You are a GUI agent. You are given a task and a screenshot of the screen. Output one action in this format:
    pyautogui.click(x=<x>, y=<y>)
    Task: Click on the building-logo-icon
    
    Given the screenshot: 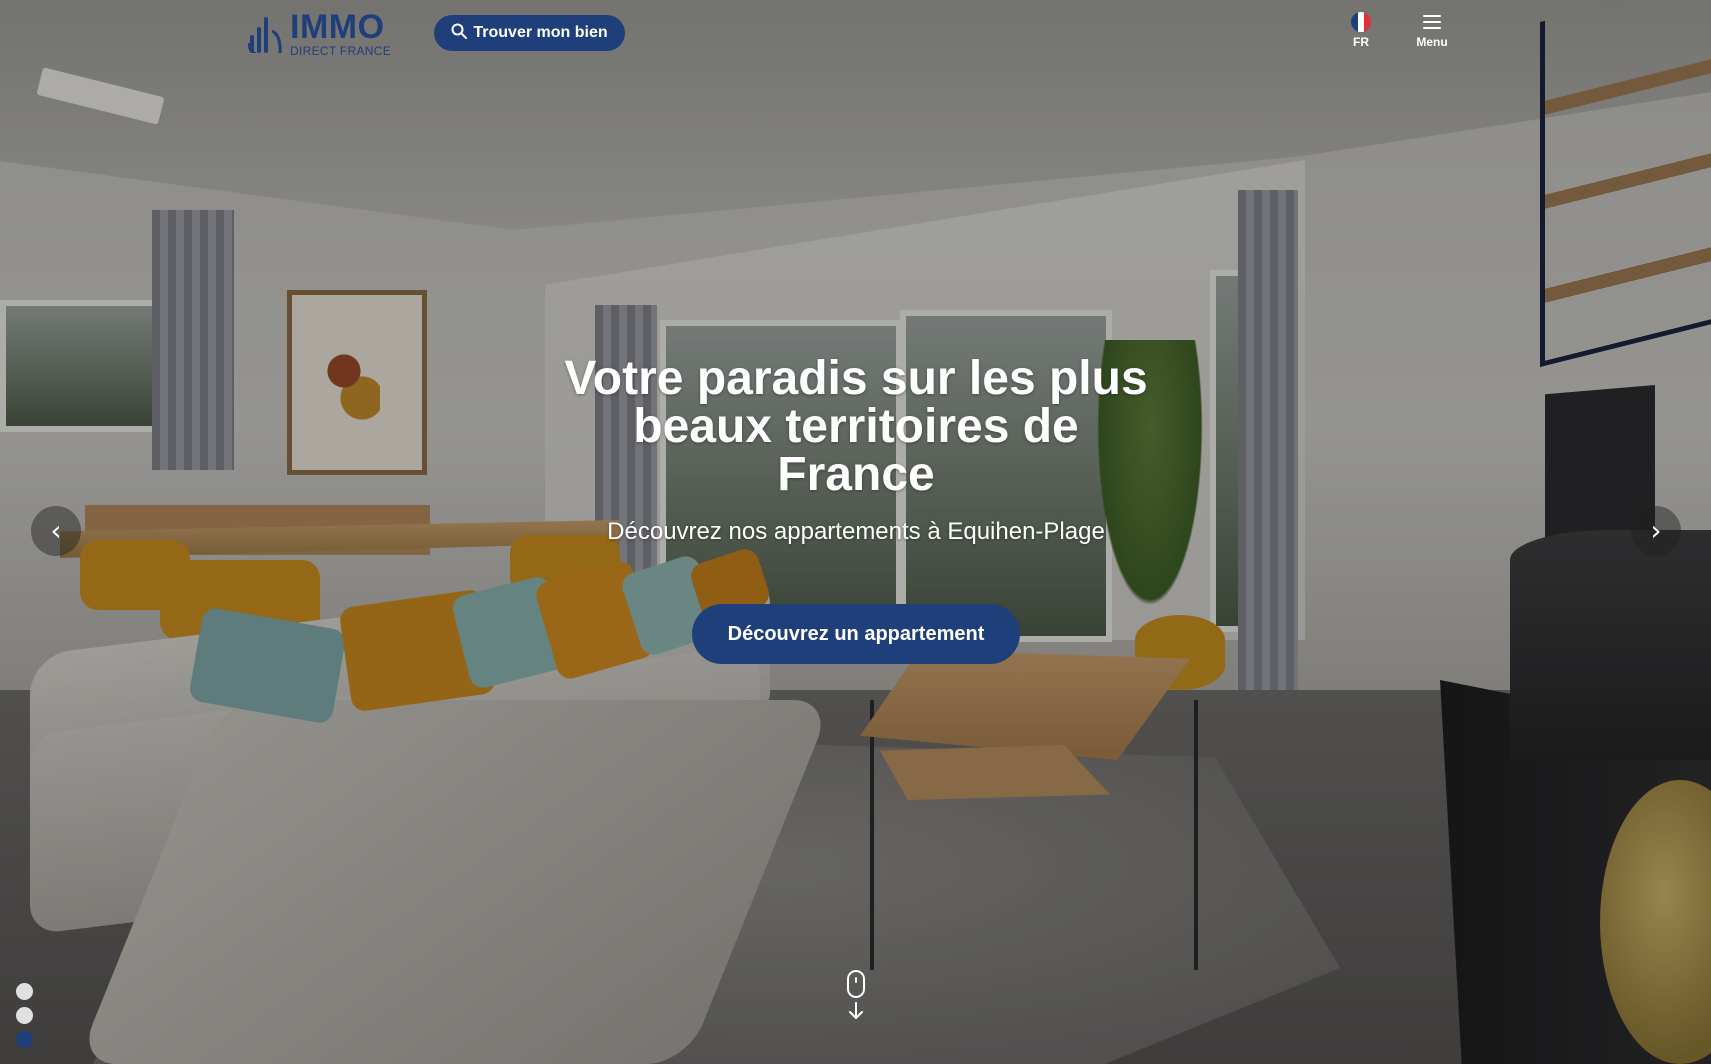 What is the action you would take?
    pyautogui.click(x=265, y=33)
    